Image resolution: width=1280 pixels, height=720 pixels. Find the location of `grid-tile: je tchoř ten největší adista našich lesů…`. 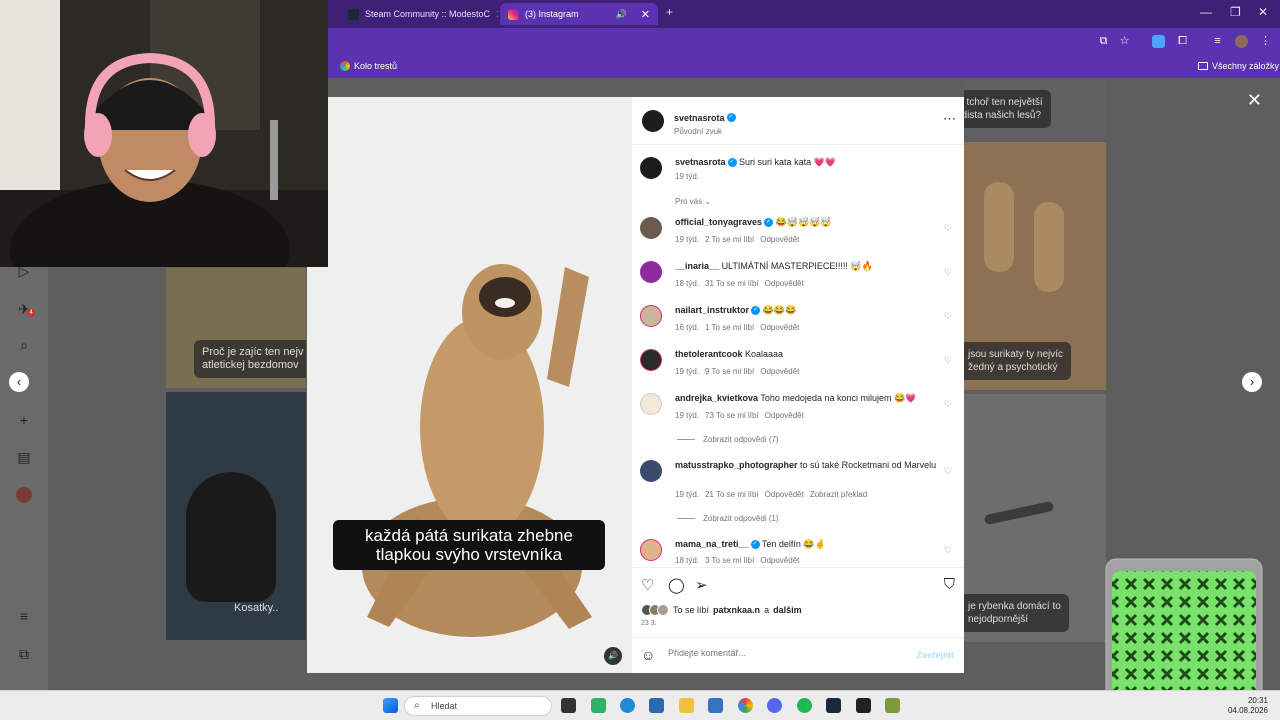

grid-tile: je tchoř ten největší adista našich lesů… is located at coordinates (1035, 108).